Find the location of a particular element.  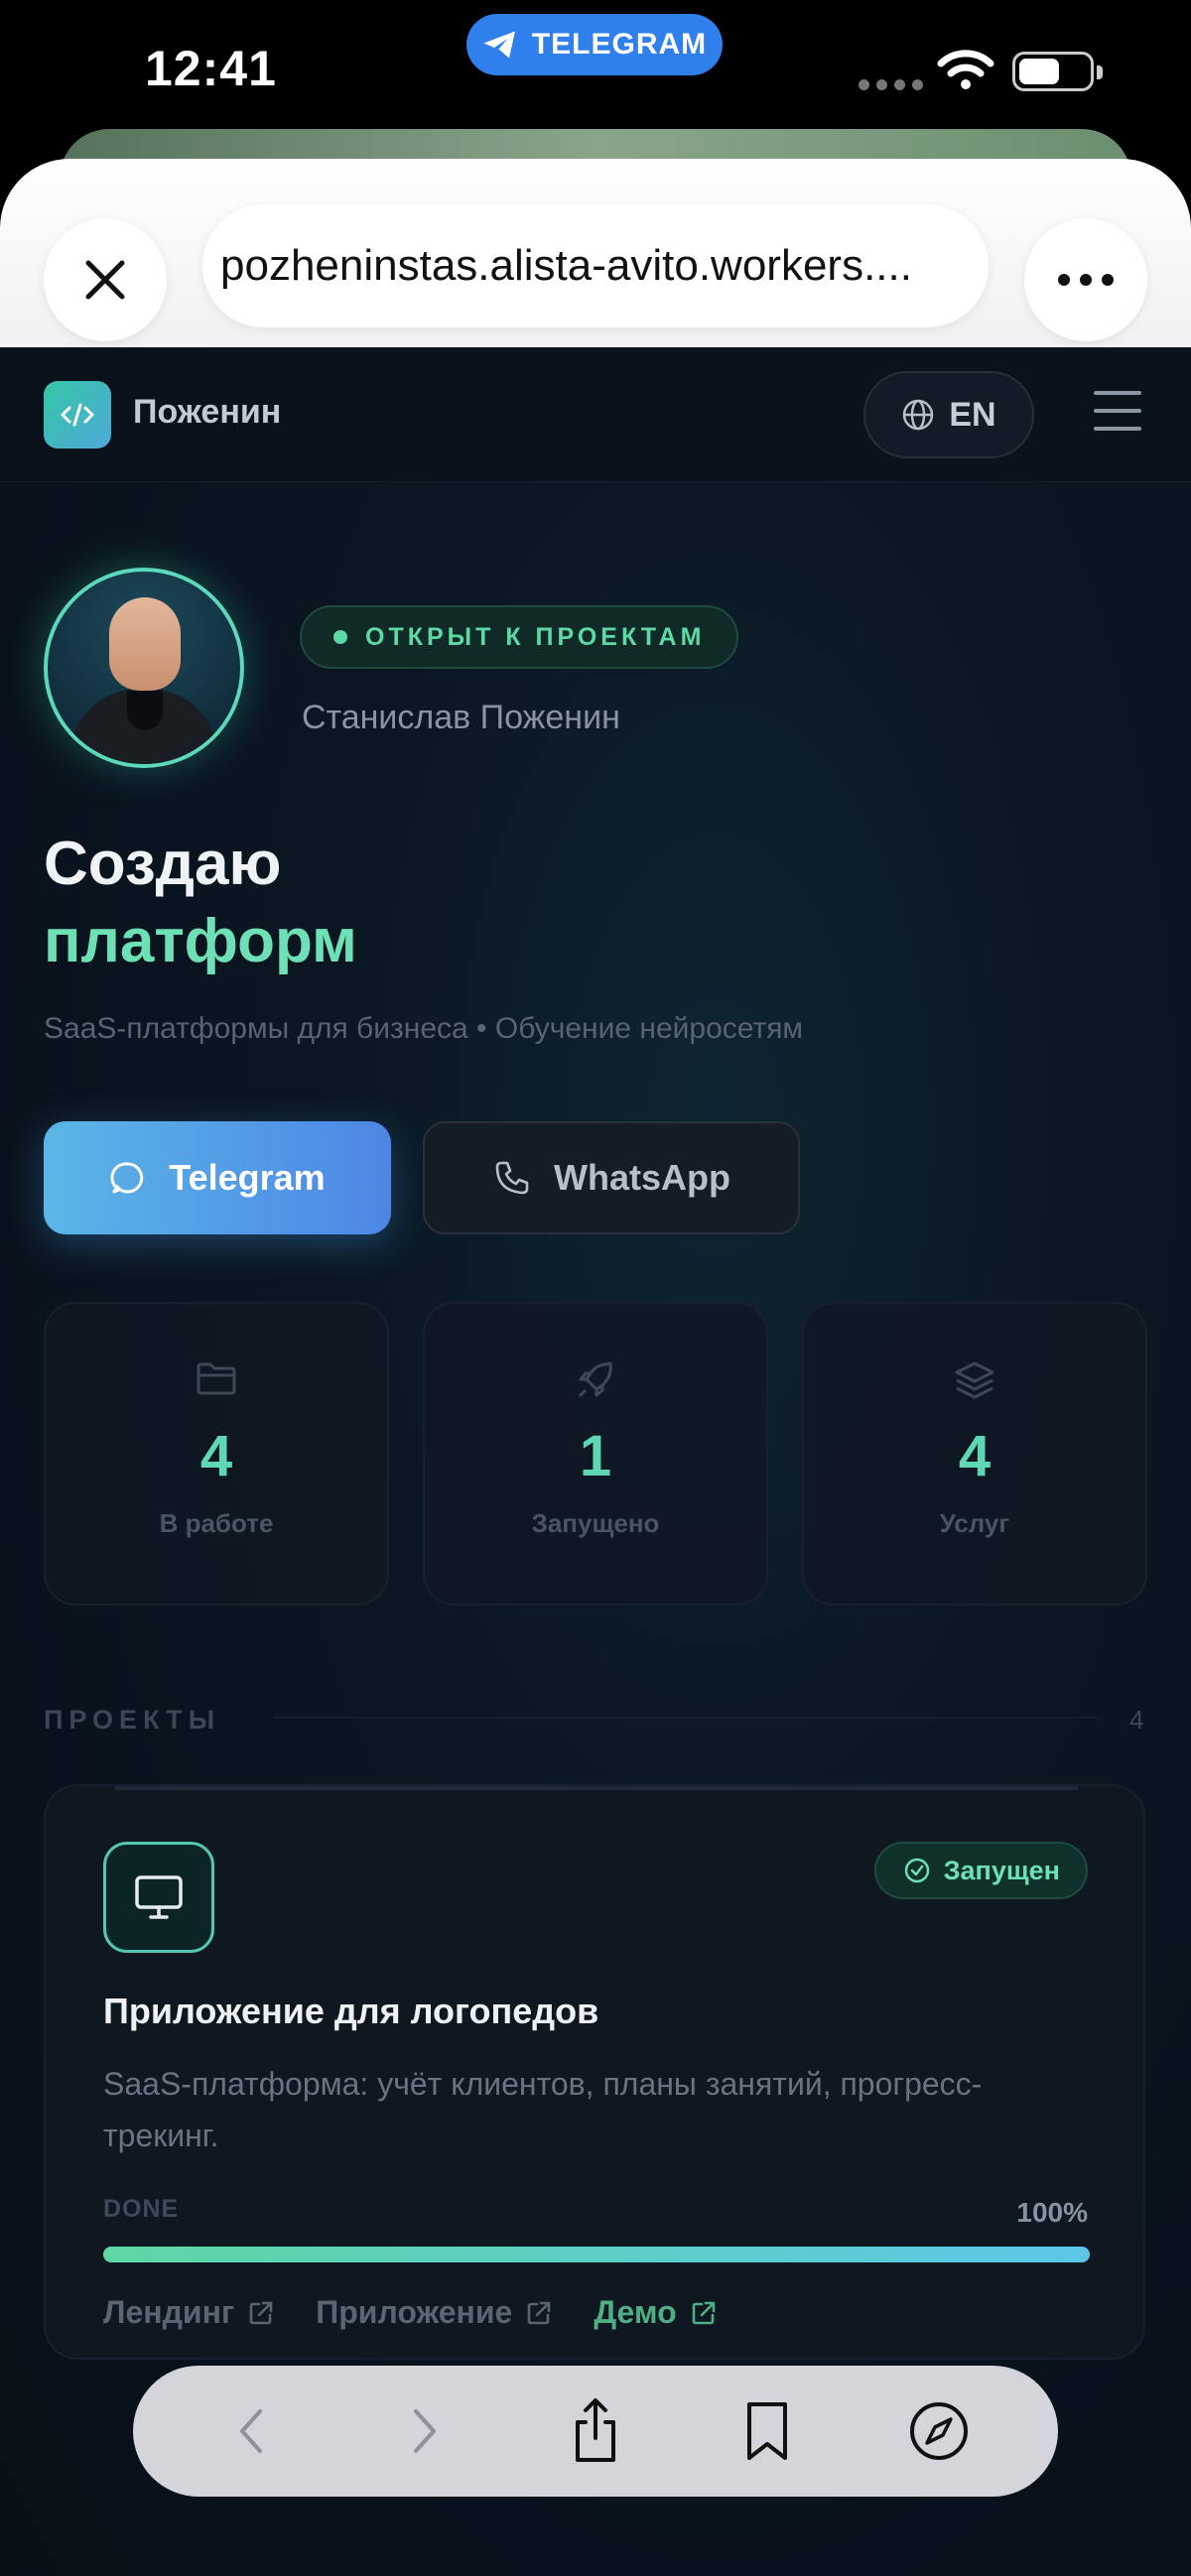

section-divider is located at coordinates (686, 1718).